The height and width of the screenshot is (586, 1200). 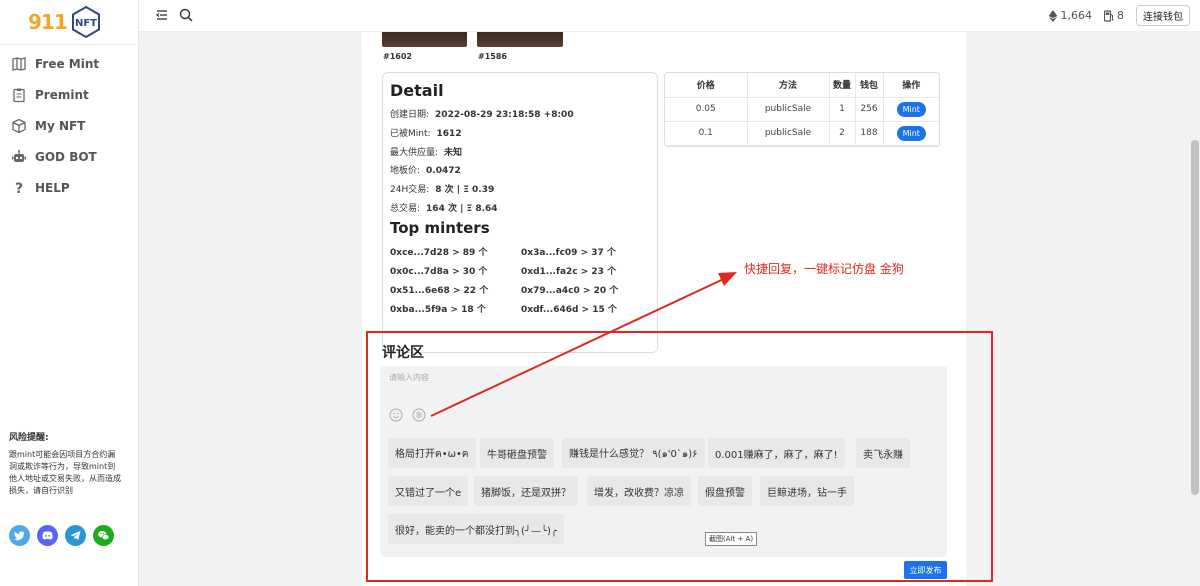 What do you see at coordinates (75, 535) in the screenshot?
I see `telegram-icon` at bounding box center [75, 535].